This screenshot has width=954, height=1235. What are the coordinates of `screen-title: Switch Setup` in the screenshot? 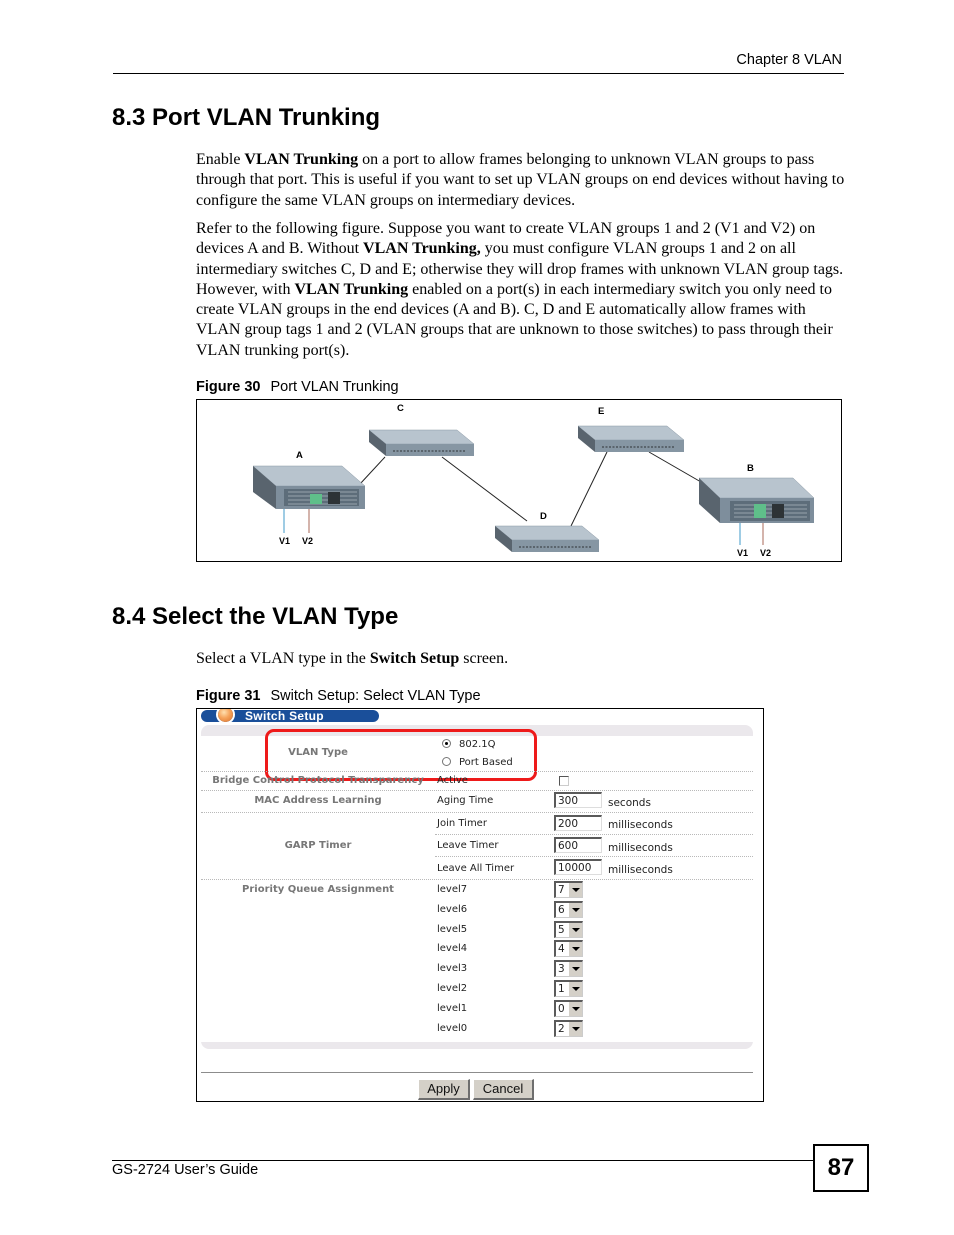 It's located at (284, 716).